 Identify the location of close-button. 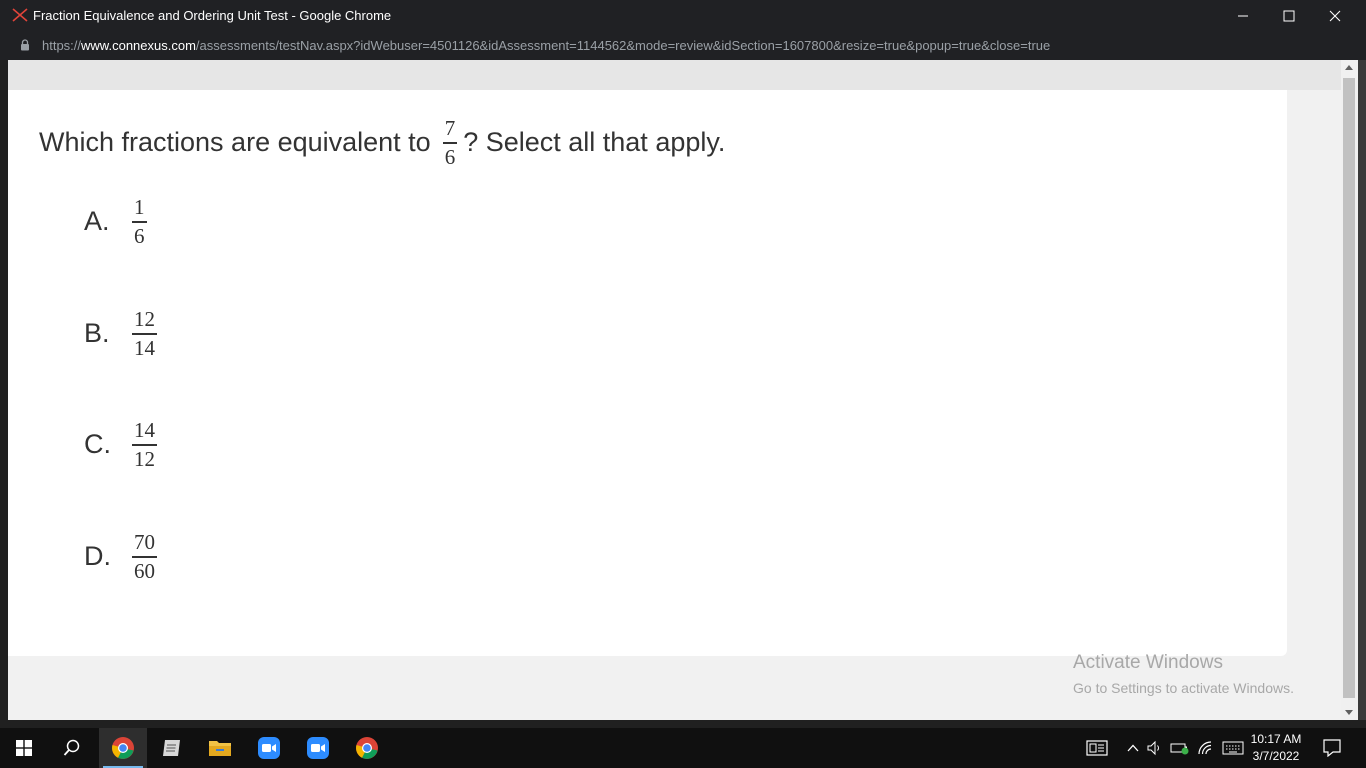
(1335, 15).